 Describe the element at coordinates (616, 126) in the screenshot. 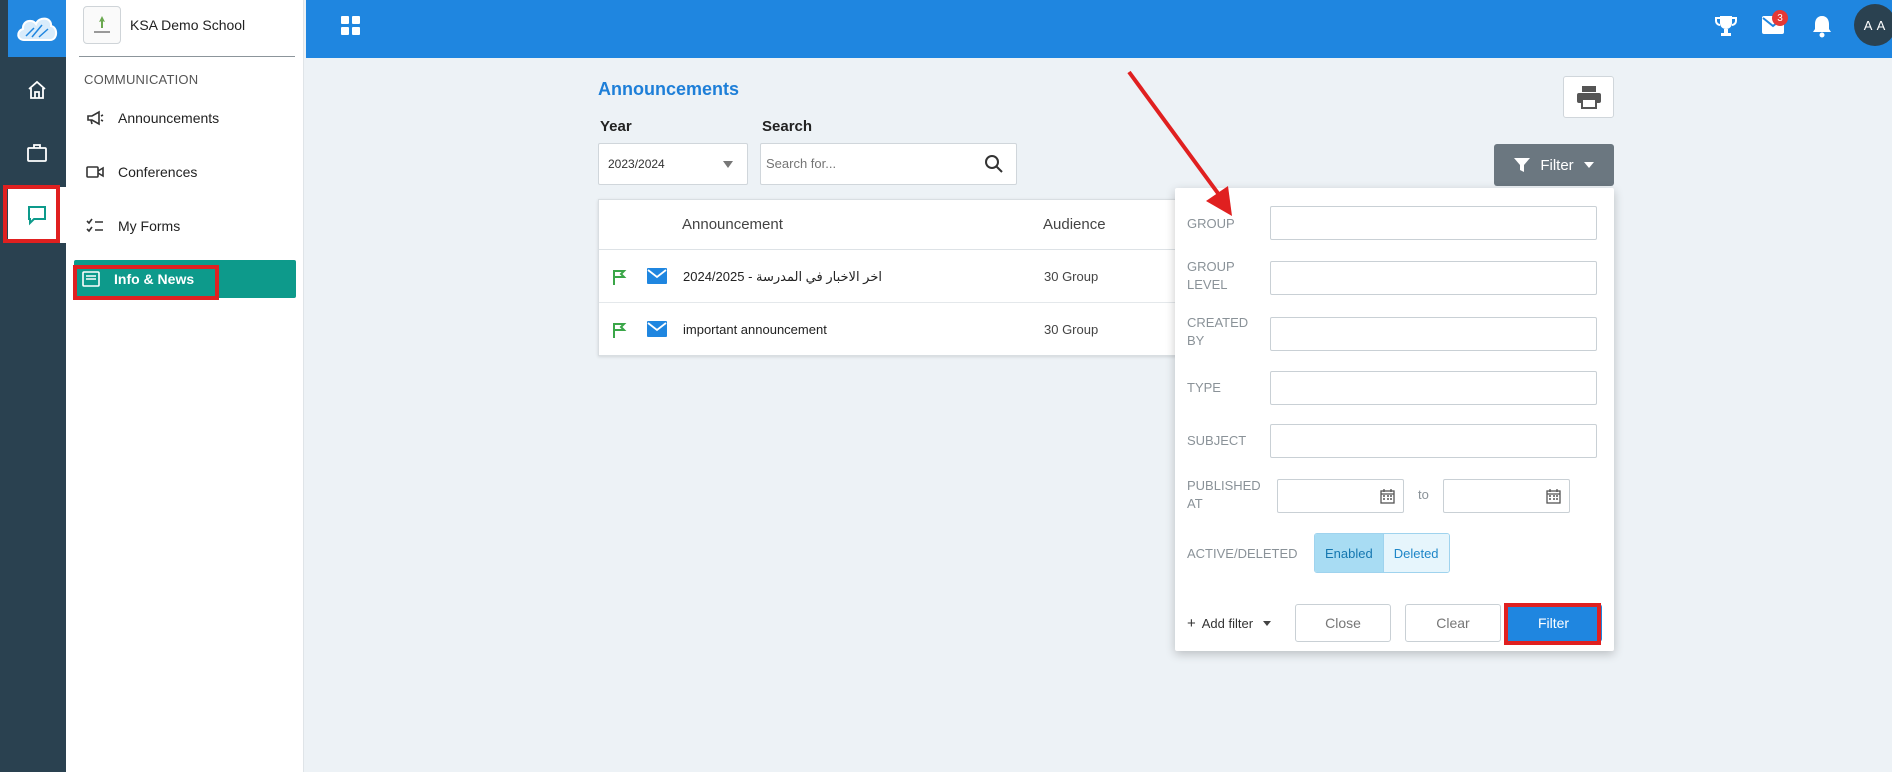

I see `year-label: Year` at that location.